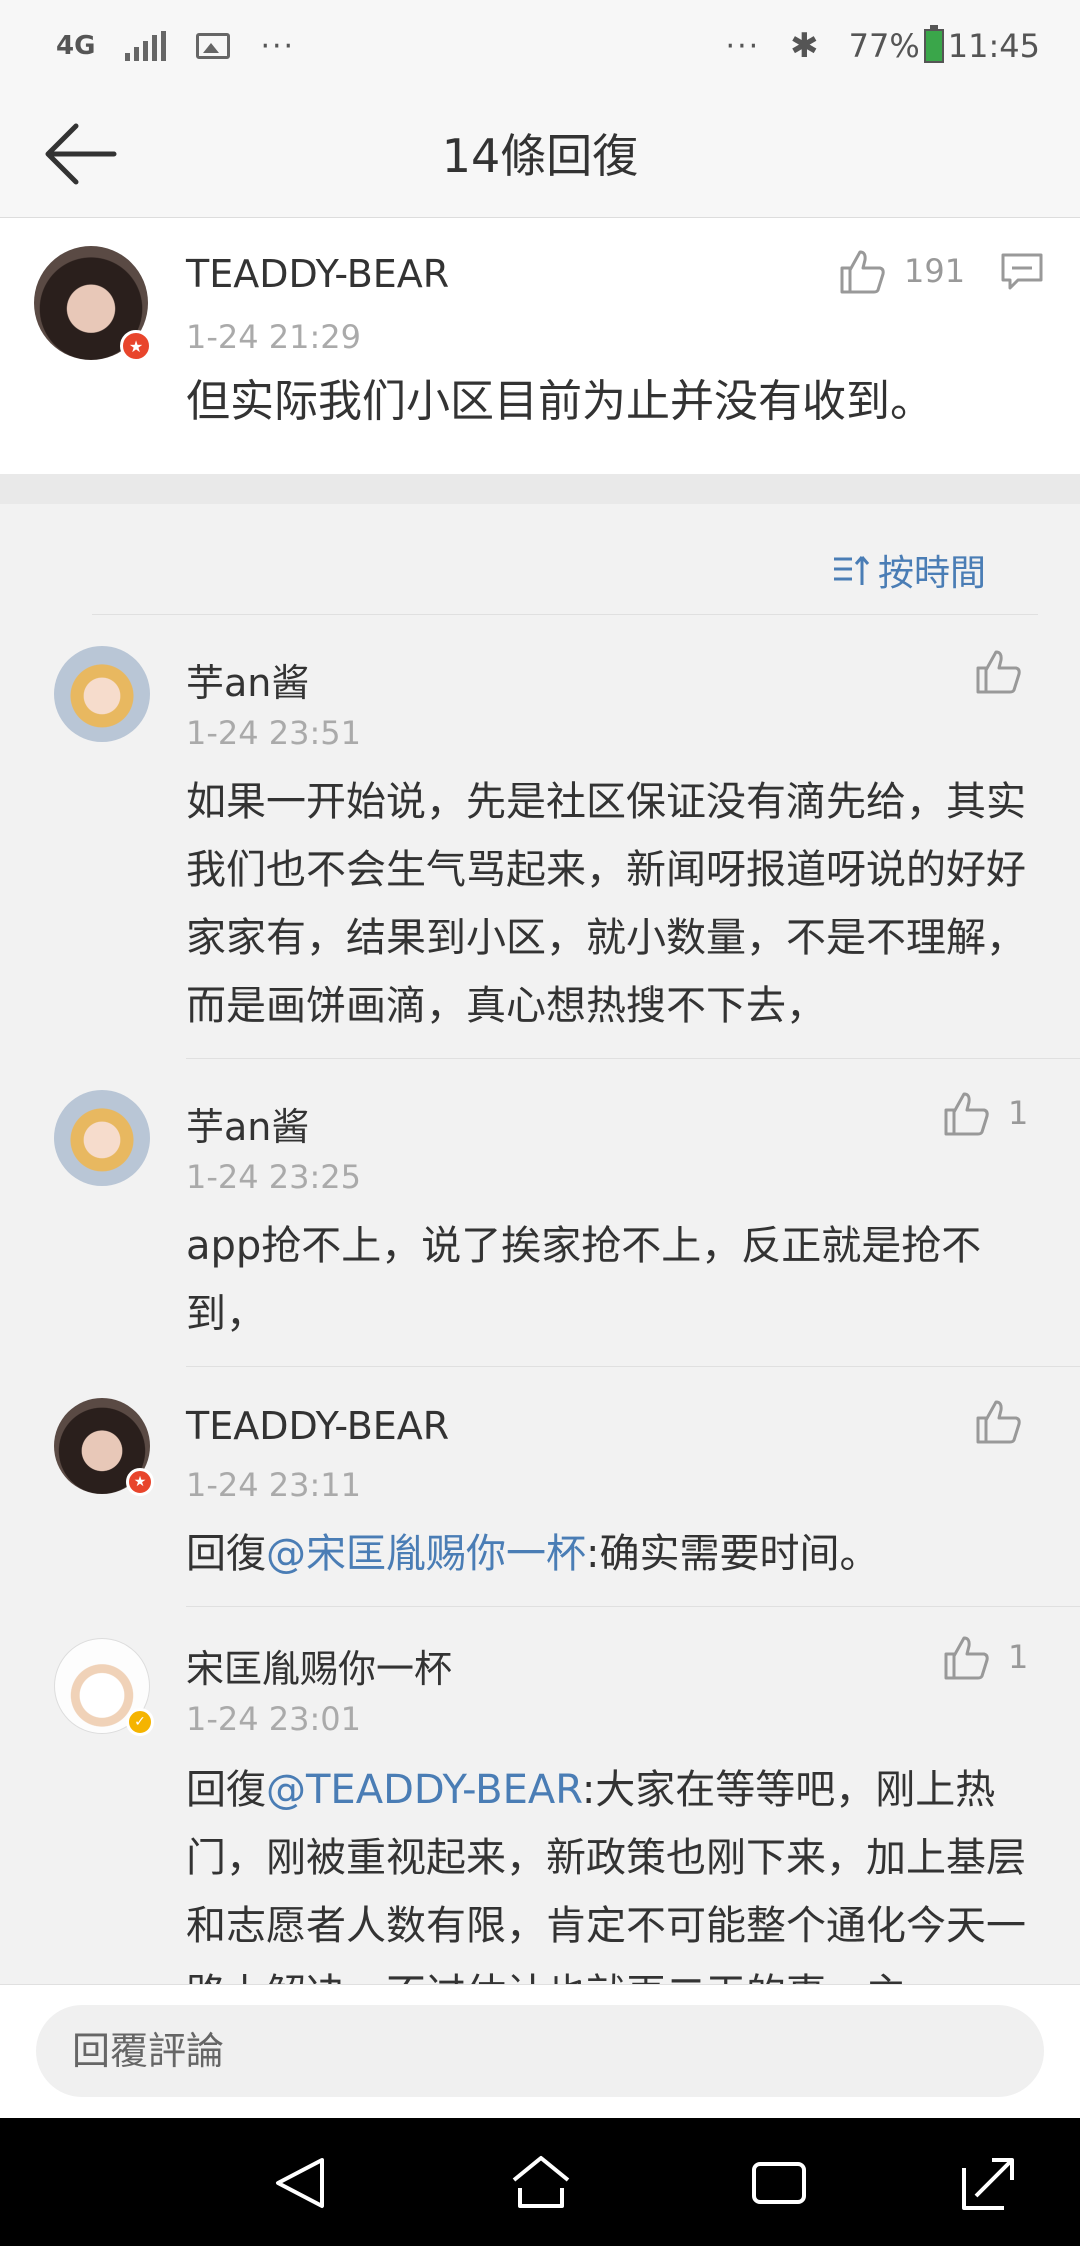  I want to click on battery-icon, so click(933, 44).